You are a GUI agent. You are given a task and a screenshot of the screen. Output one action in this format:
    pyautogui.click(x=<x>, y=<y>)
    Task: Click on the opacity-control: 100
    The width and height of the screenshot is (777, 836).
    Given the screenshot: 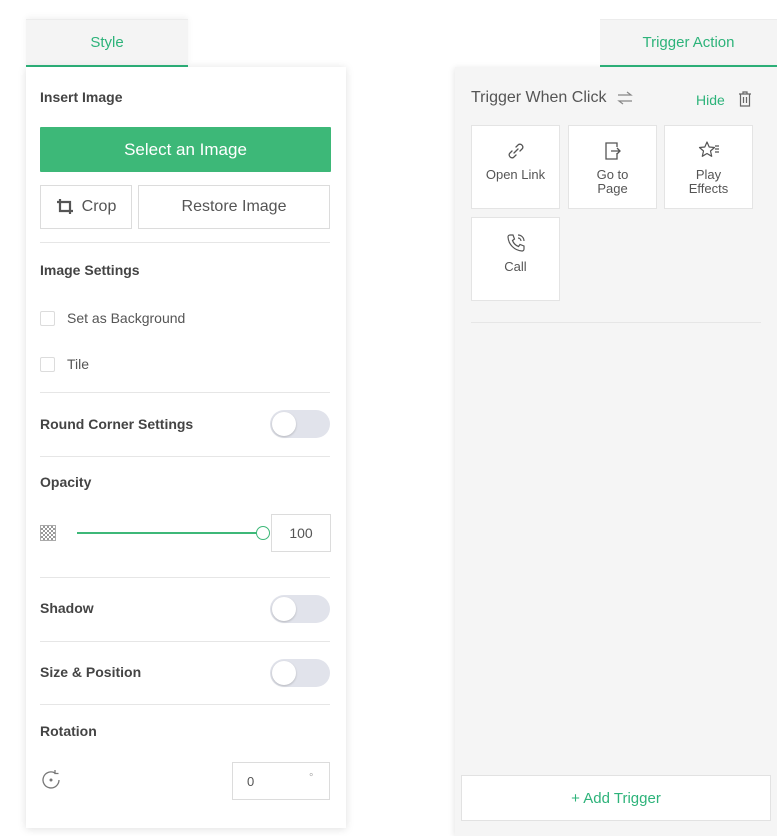 What is the action you would take?
    pyautogui.click(x=185, y=533)
    